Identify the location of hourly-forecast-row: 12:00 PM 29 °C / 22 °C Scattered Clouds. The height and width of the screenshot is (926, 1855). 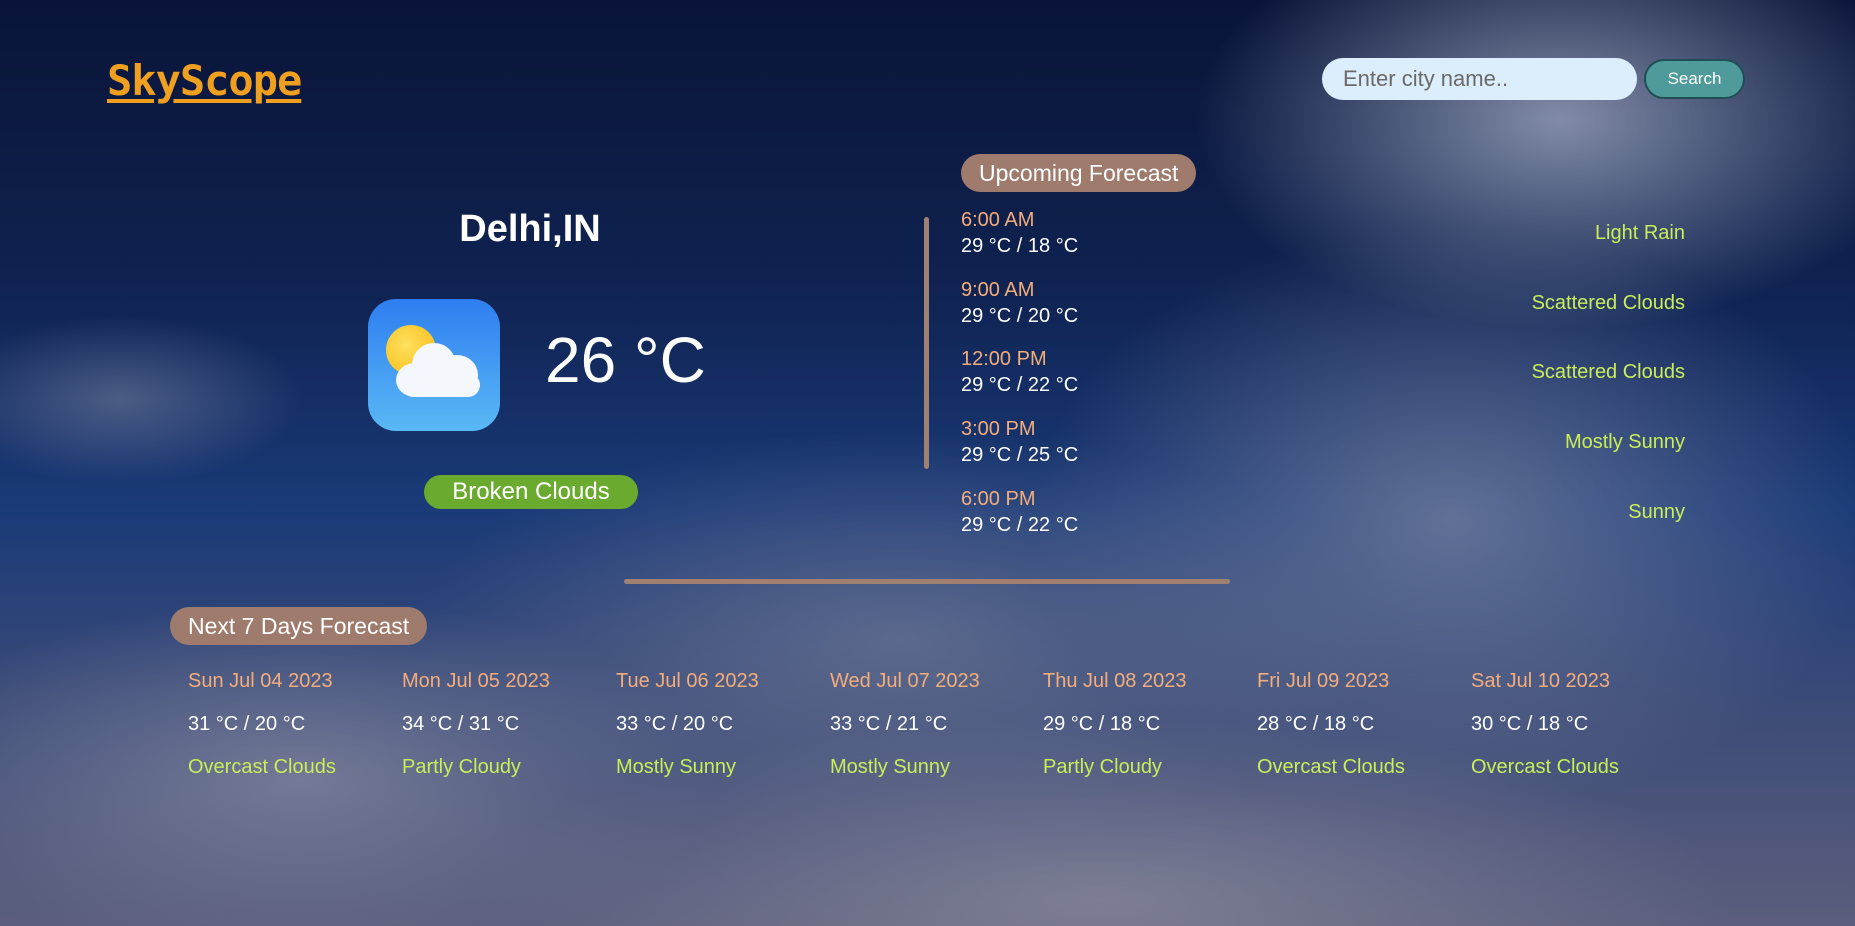
(1323, 378).